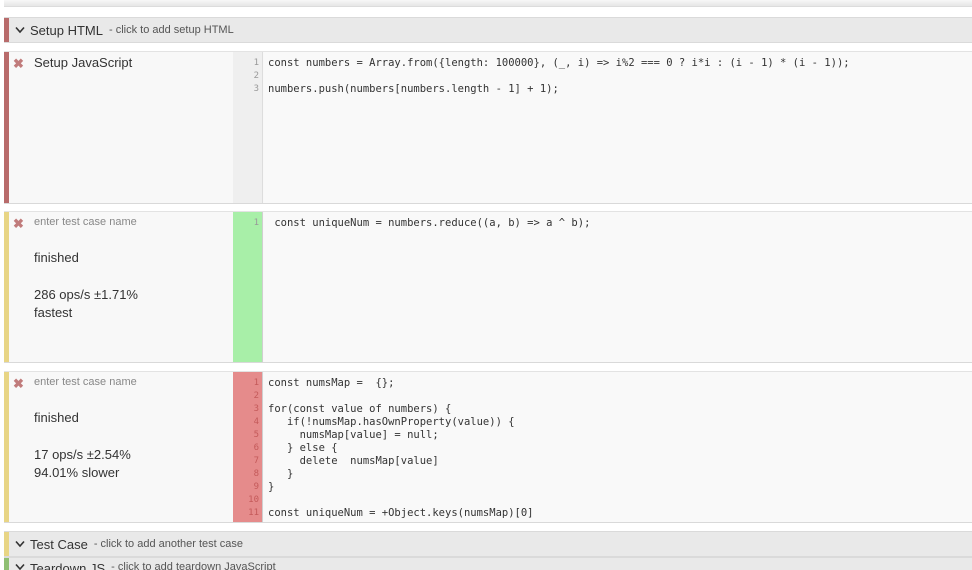 The height and width of the screenshot is (570, 972). What do you see at coordinates (256, 461) in the screenshot?
I see `line-number: 7` at bounding box center [256, 461].